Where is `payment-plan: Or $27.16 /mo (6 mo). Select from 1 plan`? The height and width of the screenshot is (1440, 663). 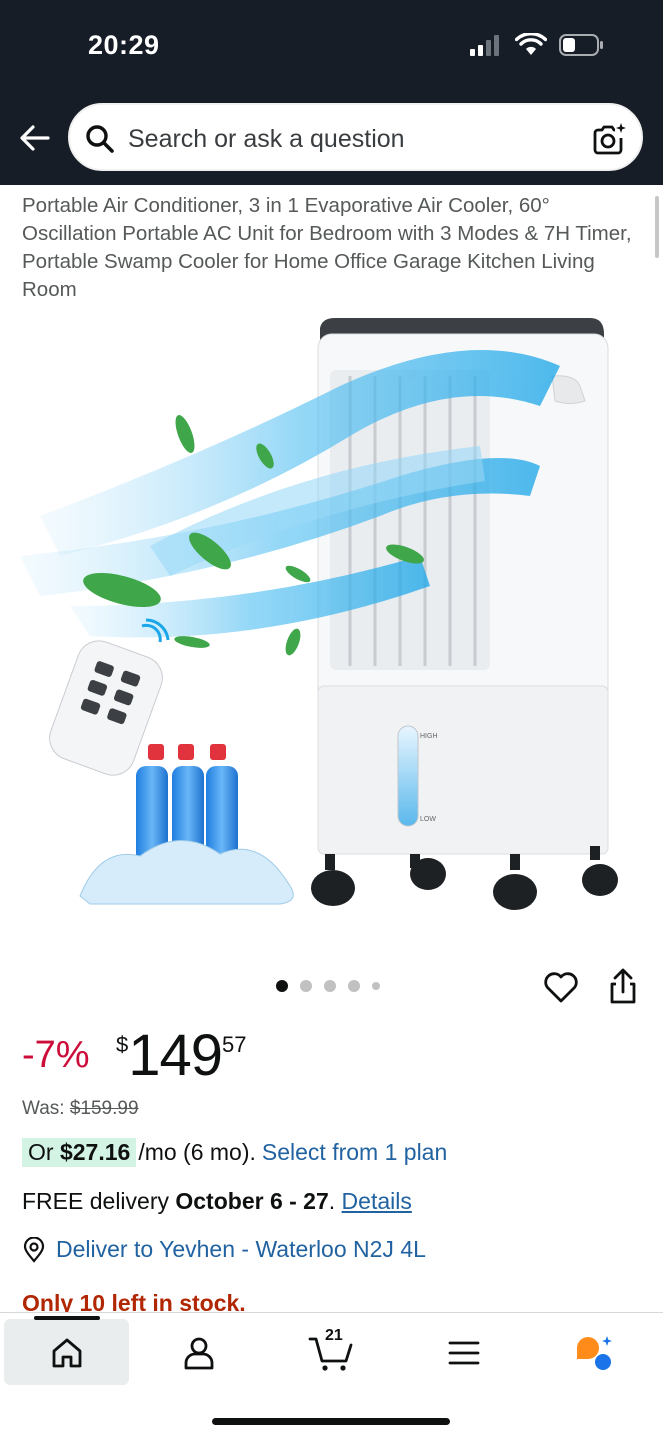
payment-plan: Or $27.16 /mo (6 mo). Select from 1 plan is located at coordinates (234, 1152).